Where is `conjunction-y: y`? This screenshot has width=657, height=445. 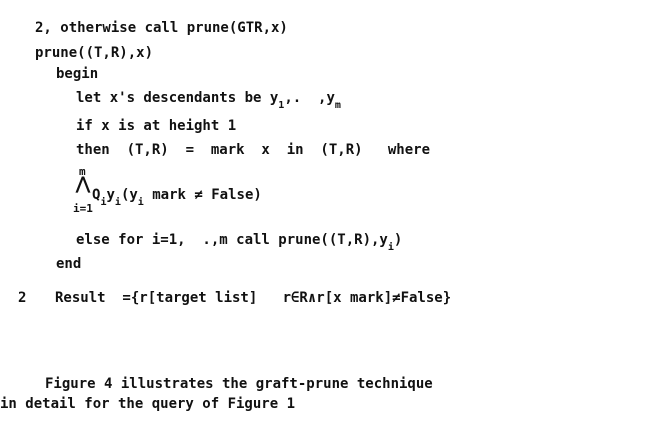
conjunction-y: y is located at coordinates (110, 195).